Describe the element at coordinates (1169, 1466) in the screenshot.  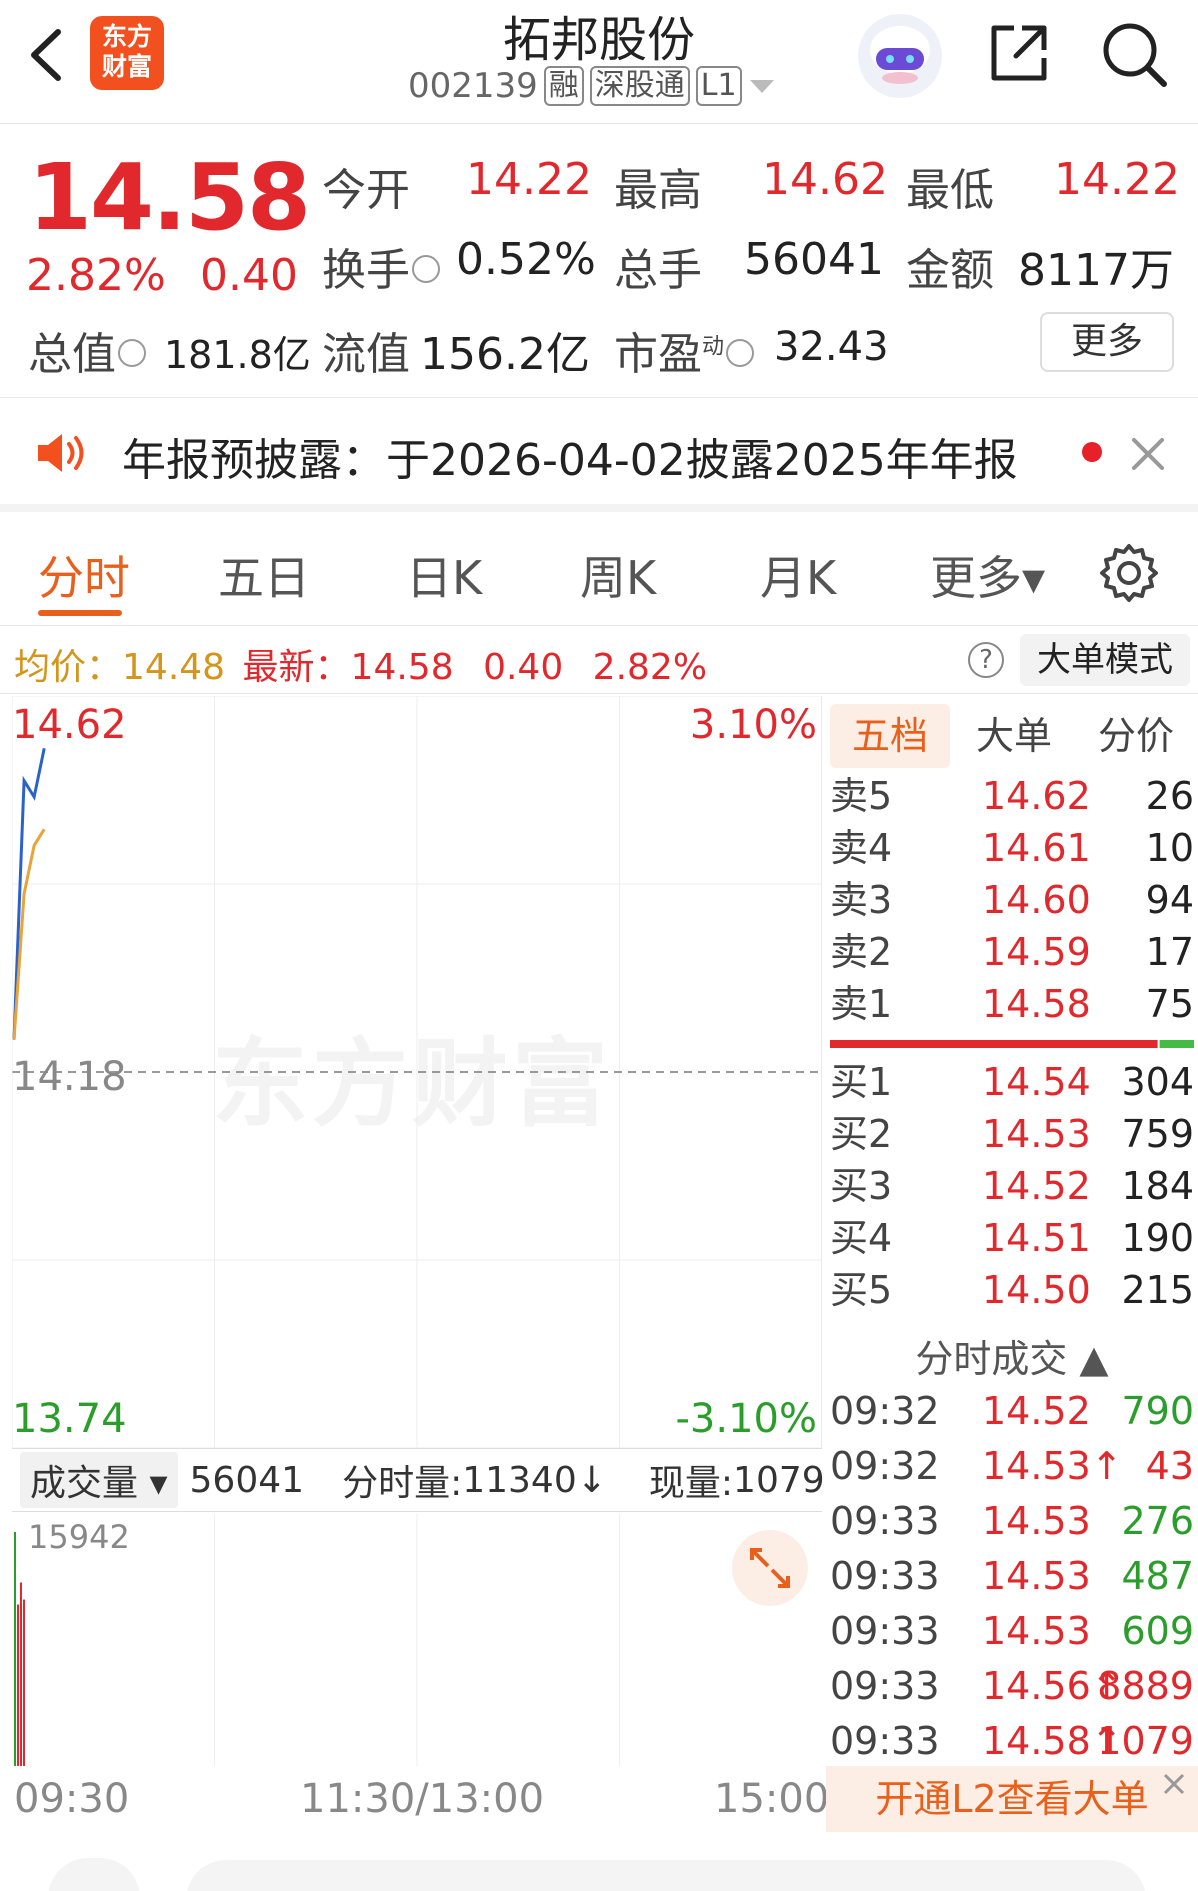
I see `tick-volume: 43` at that location.